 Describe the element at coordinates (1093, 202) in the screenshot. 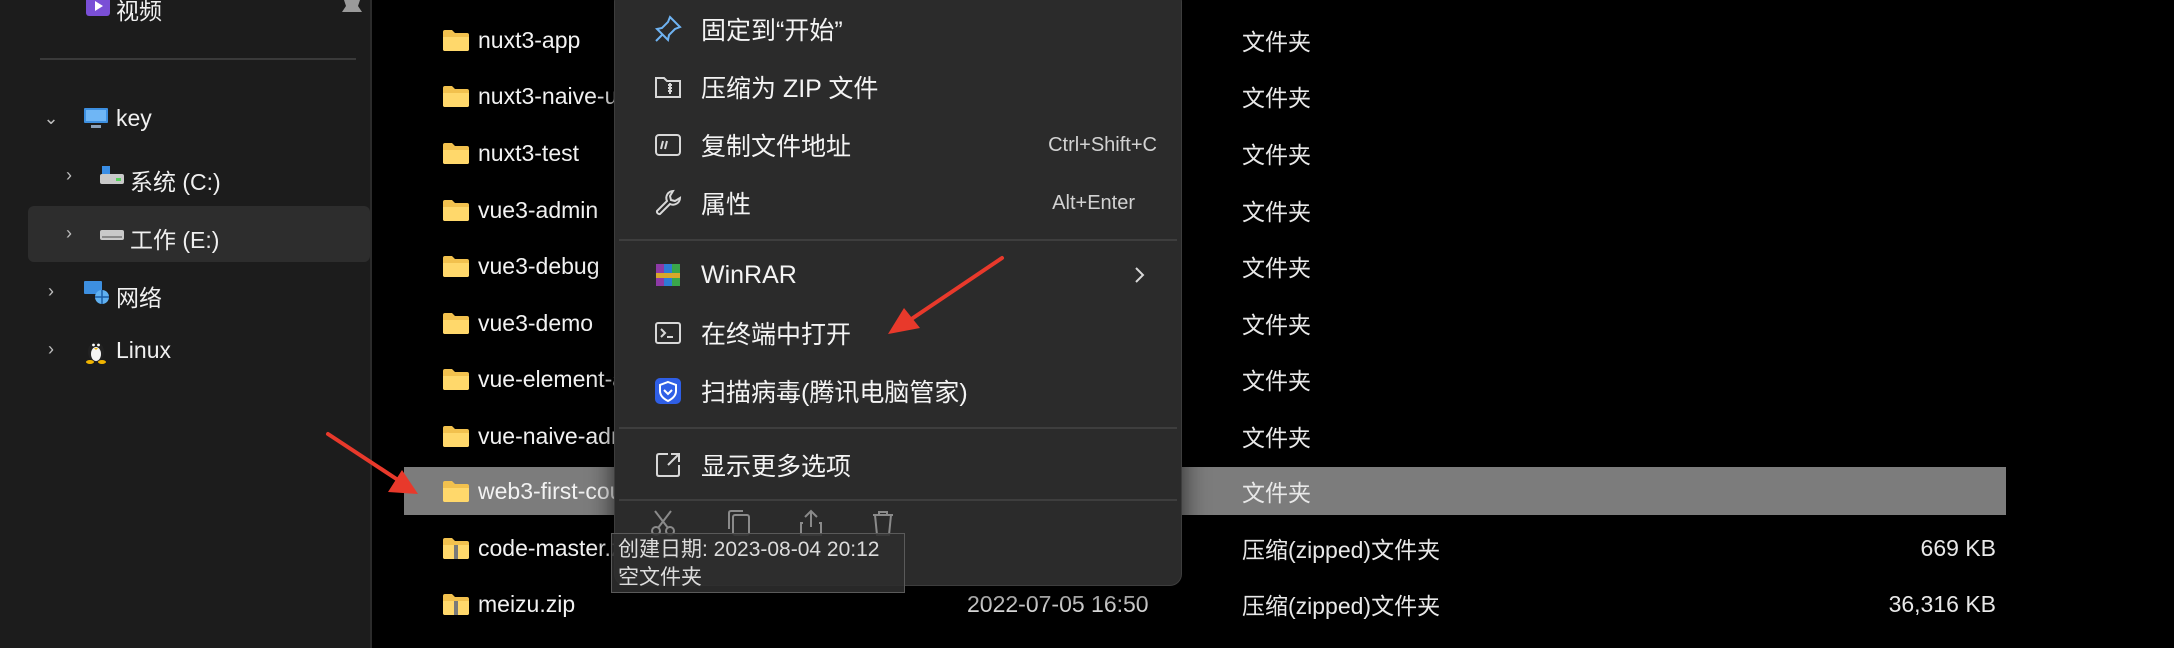

I see `menu-item-shortcut: Alt+Enter` at that location.